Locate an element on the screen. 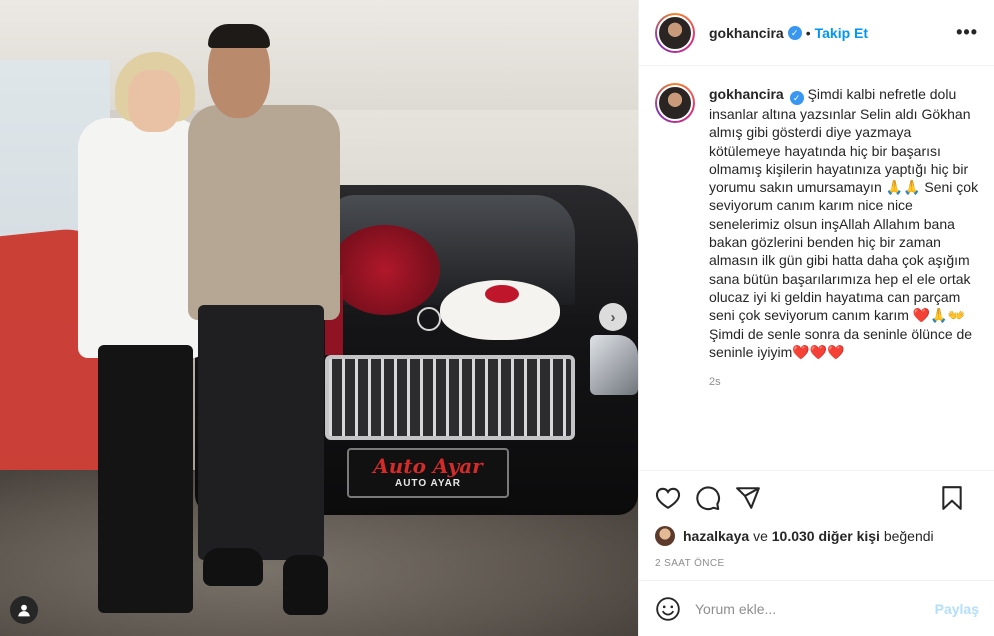  plate-subtitle: AUTO AYAR is located at coordinates (428, 483).